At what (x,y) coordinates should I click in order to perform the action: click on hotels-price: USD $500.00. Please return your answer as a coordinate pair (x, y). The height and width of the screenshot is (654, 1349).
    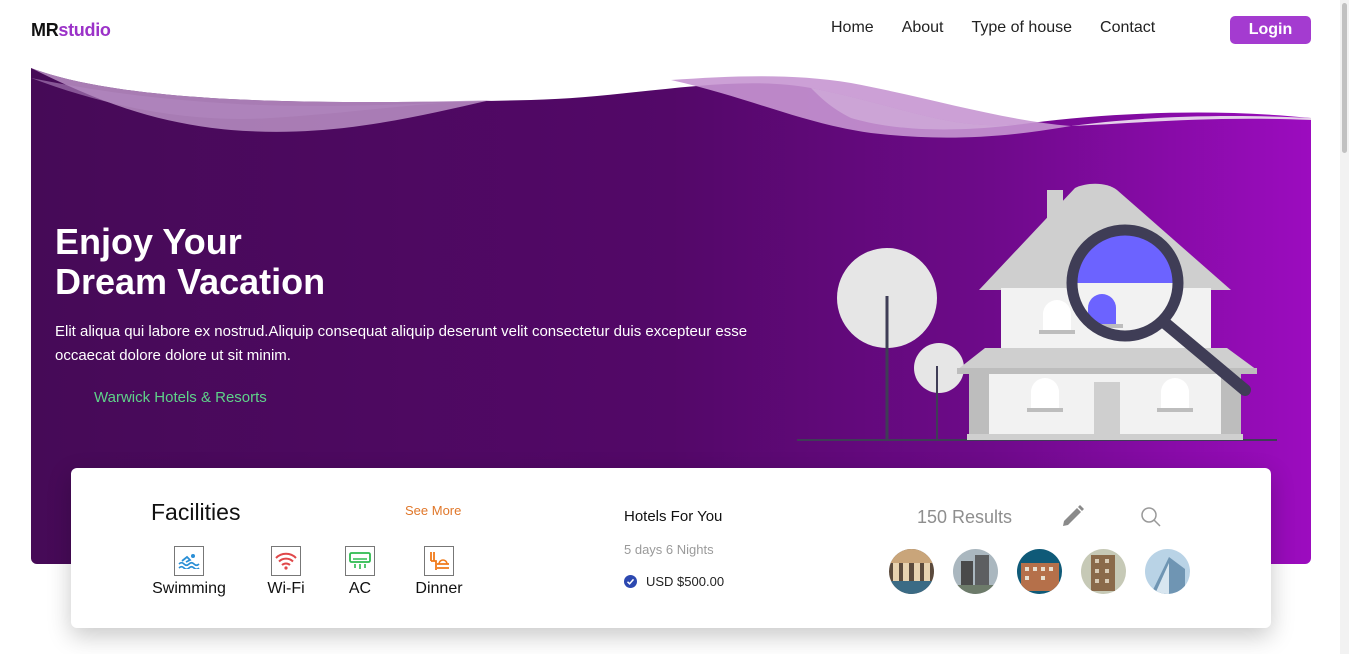
    Looking at the image, I should click on (685, 581).